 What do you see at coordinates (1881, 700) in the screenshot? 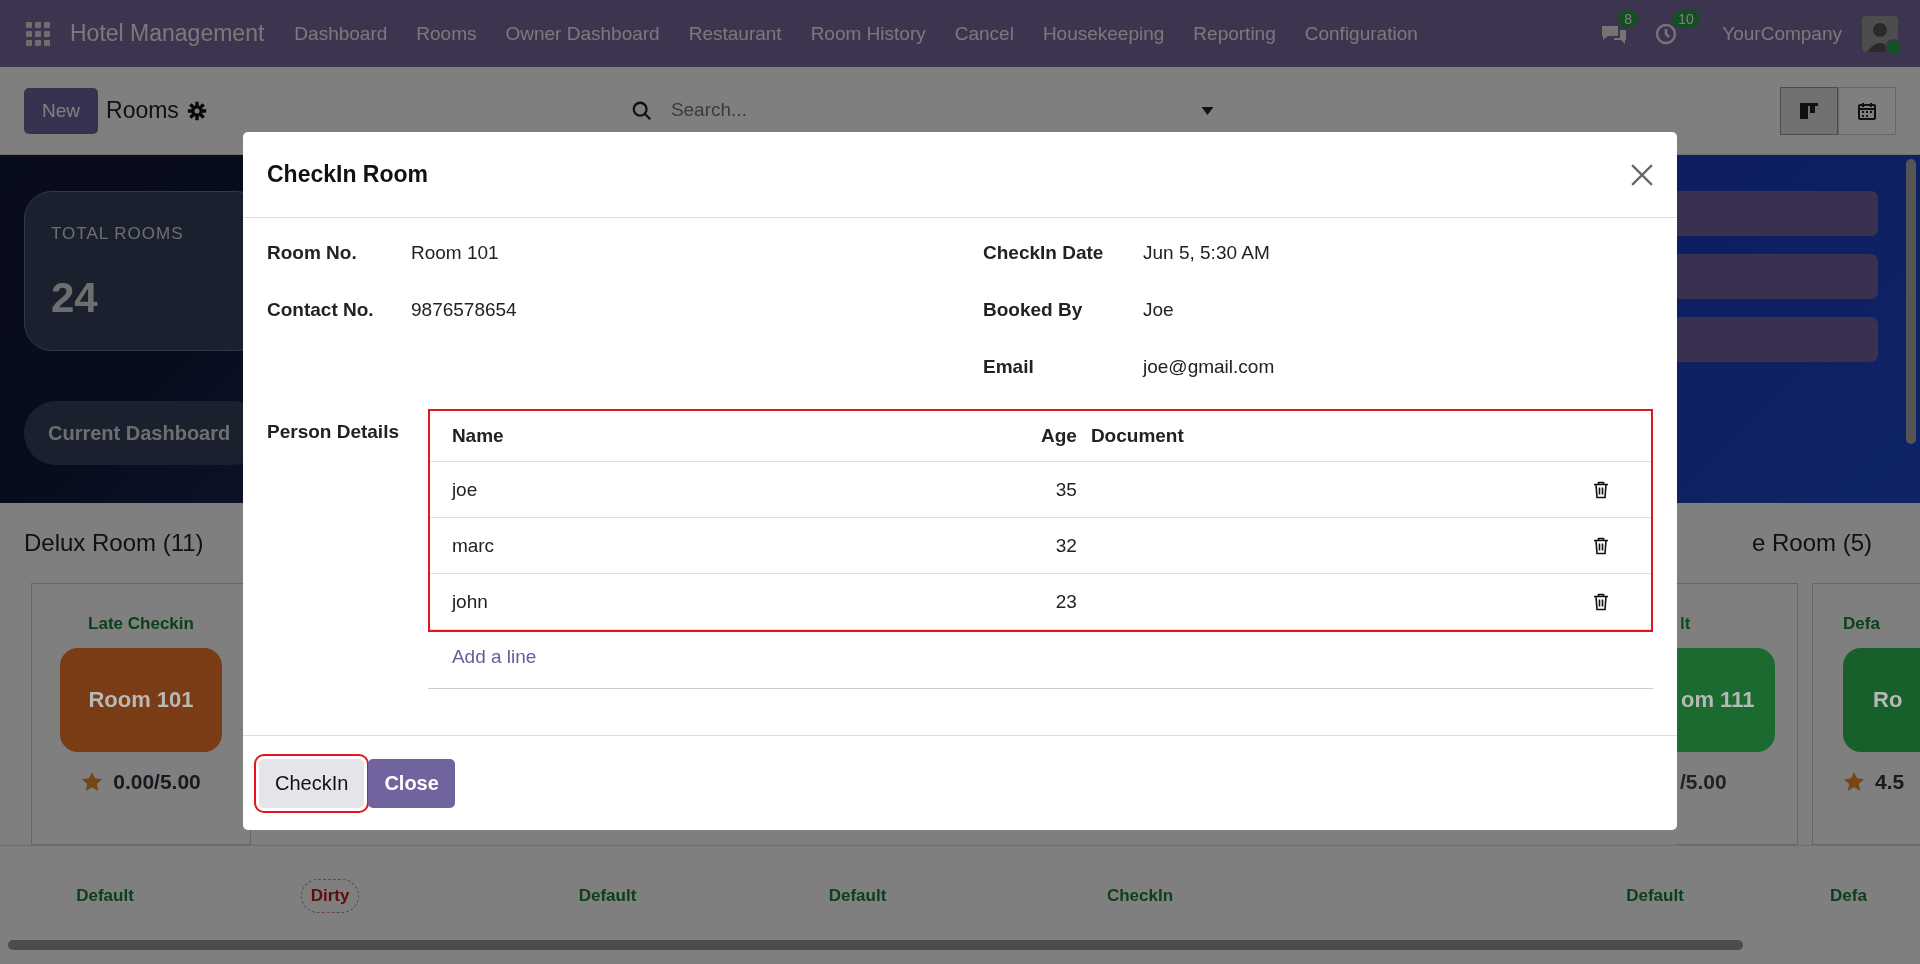
I see `room-tile: Ro` at bounding box center [1881, 700].